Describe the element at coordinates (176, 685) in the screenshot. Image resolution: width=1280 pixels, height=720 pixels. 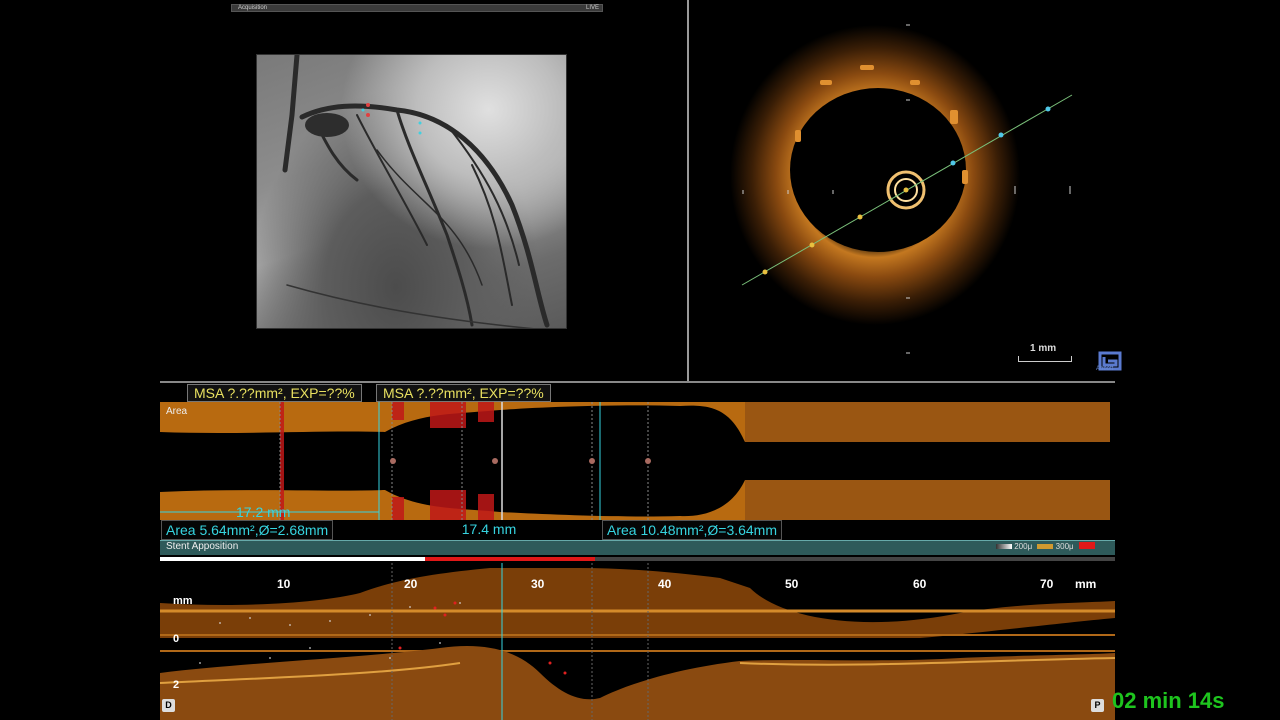
I see `y-label-2: 2` at that location.